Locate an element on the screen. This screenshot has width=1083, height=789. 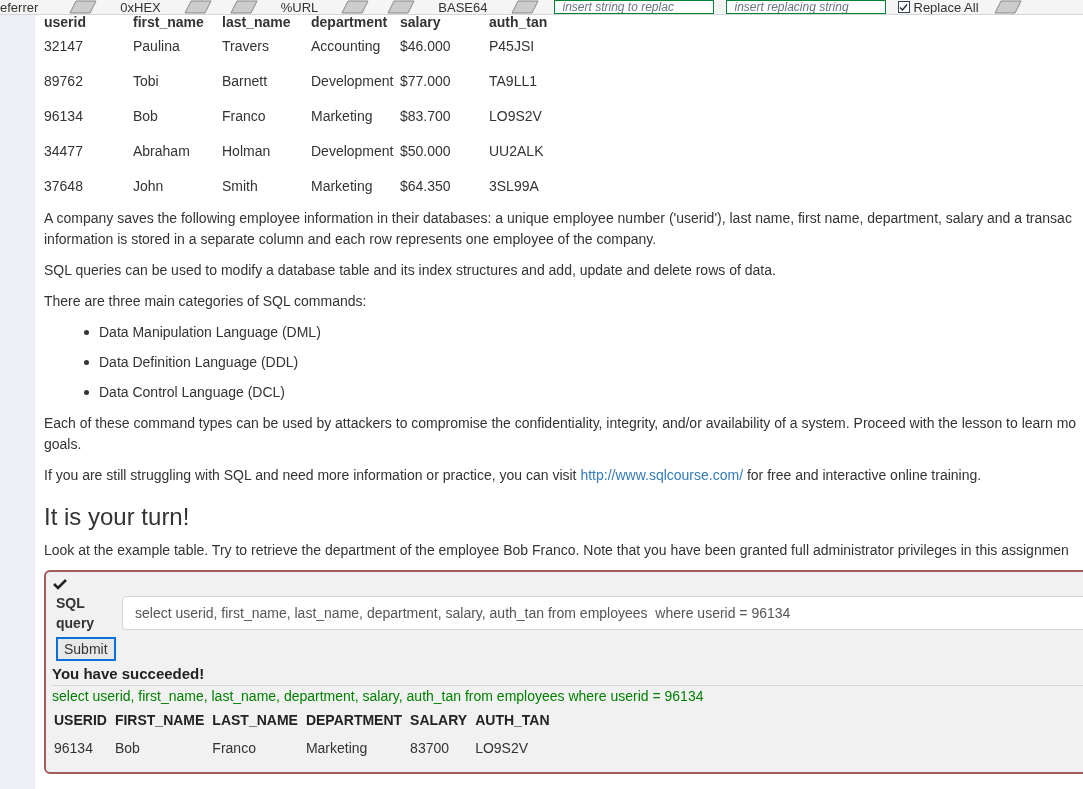
table-cell: $77.000 is located at coordinates (444, 81).